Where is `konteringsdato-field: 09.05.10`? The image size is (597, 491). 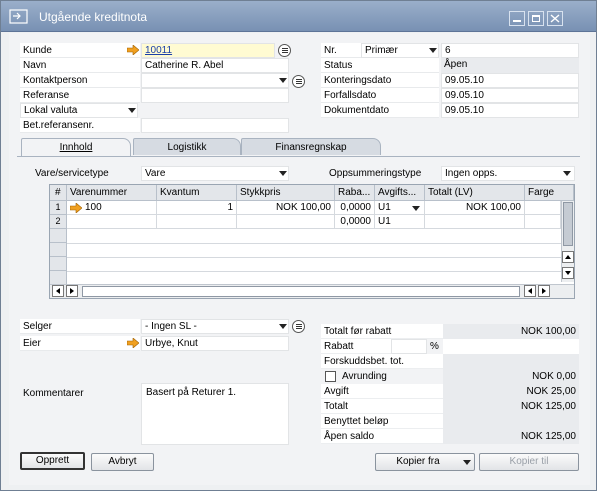
konteringsdato-field: 09.05.10 is located at coordinates (510, 80).